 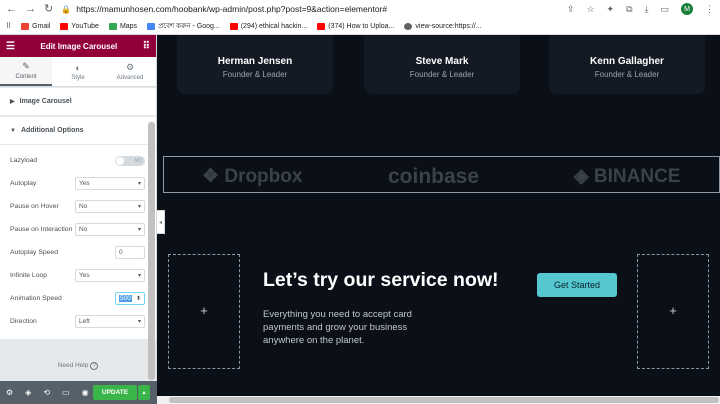 I want to click on option-label: Pause on Interaction, so click(x=41, y=229).